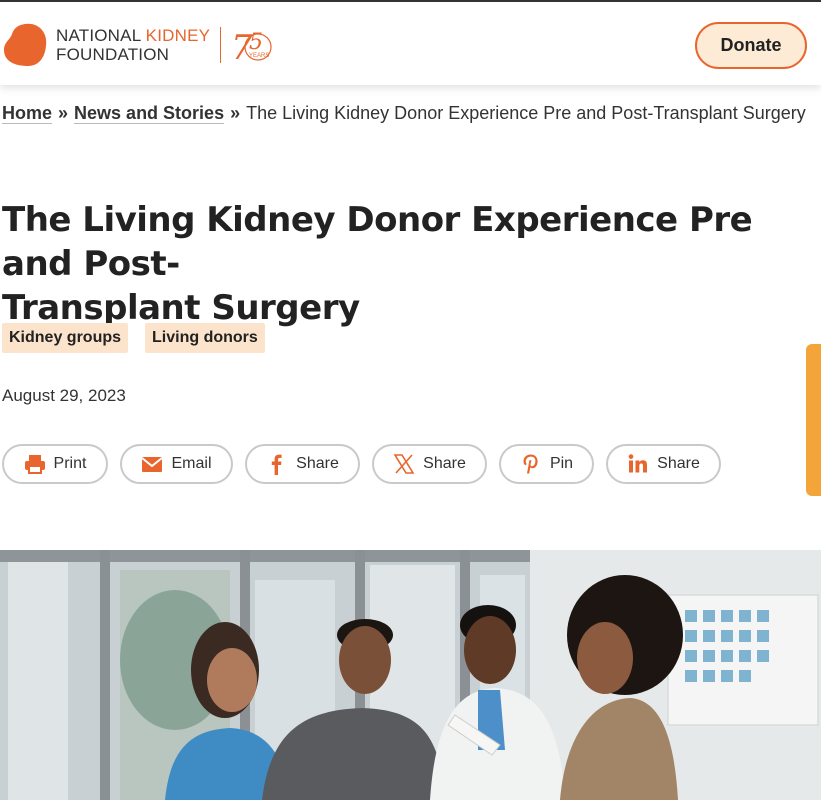 The width and height of the screenshot is (821, 800). Describe the element at coordinates (149, 113) in the screenshot. I see `breadcrumb-news-link: News and Stories` at that location.